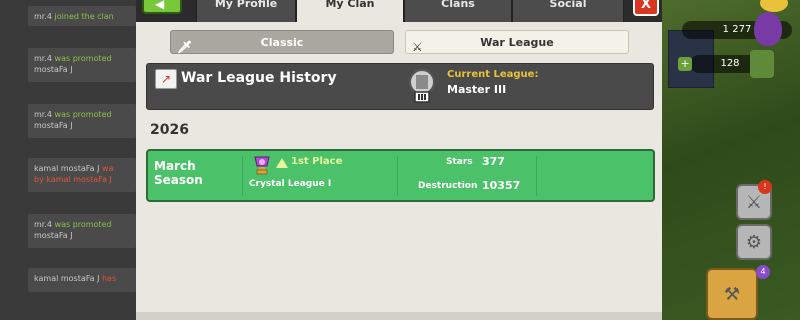  What do you see at coordinates (458, 11) in the screenshot?
I see `tab-clans: Clans` at bounding box center [458, 11].